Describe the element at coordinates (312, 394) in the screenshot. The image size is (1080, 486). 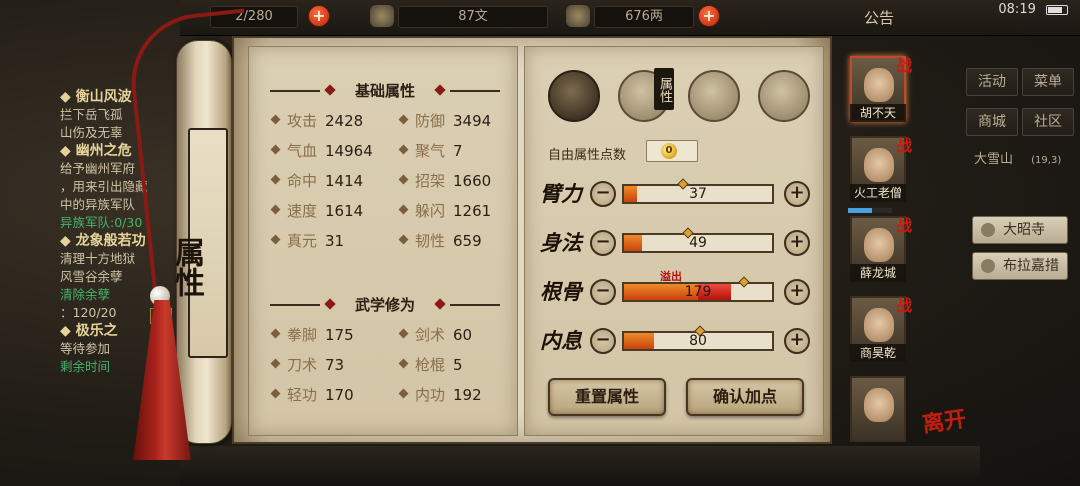
I see `attribute-row: 轻功 170` at that location.